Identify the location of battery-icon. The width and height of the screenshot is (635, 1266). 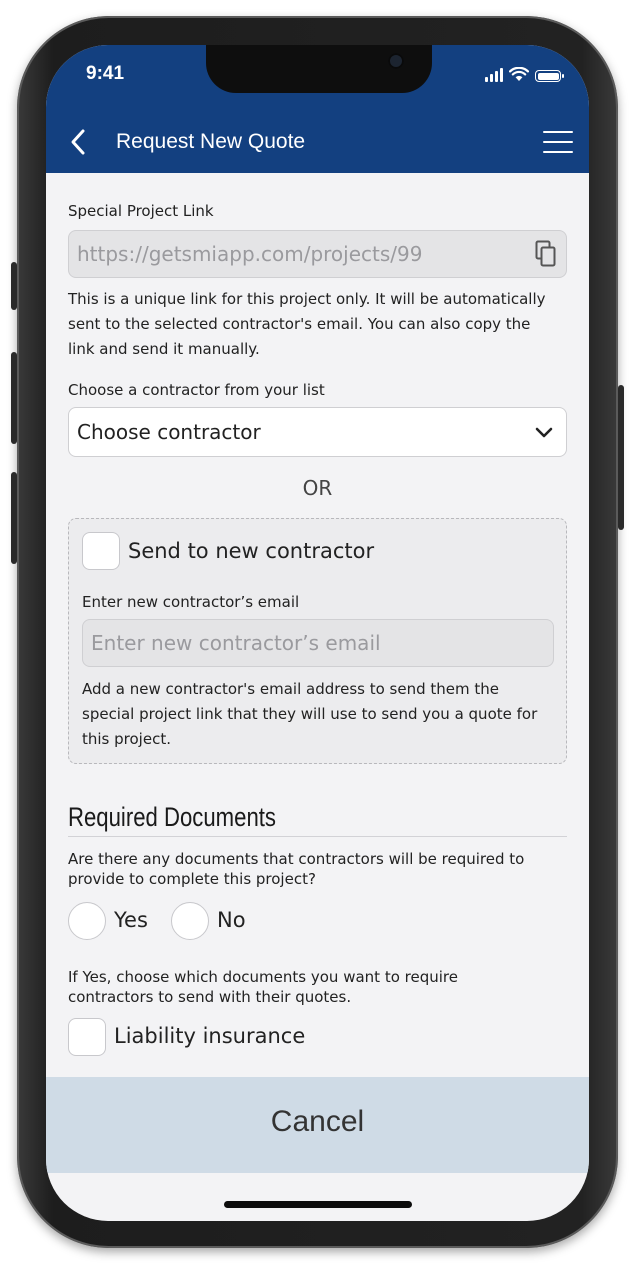
(549, 76).